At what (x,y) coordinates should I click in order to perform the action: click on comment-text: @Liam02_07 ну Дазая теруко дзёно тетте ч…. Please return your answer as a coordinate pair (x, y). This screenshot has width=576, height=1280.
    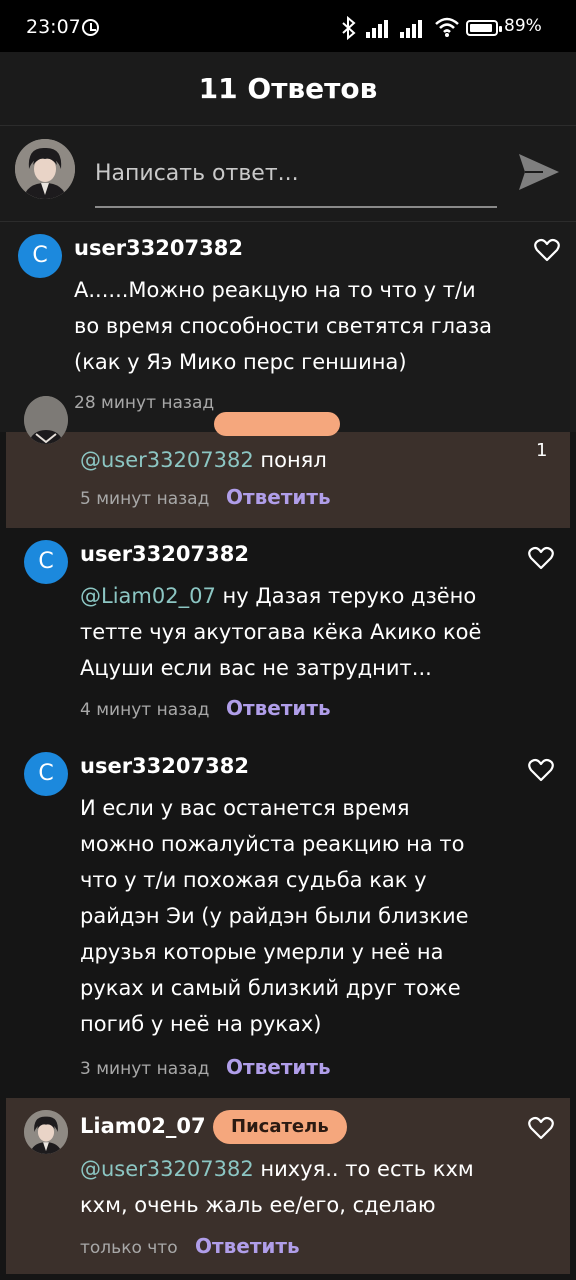
    Looking at the image, I should click on (281, 632).